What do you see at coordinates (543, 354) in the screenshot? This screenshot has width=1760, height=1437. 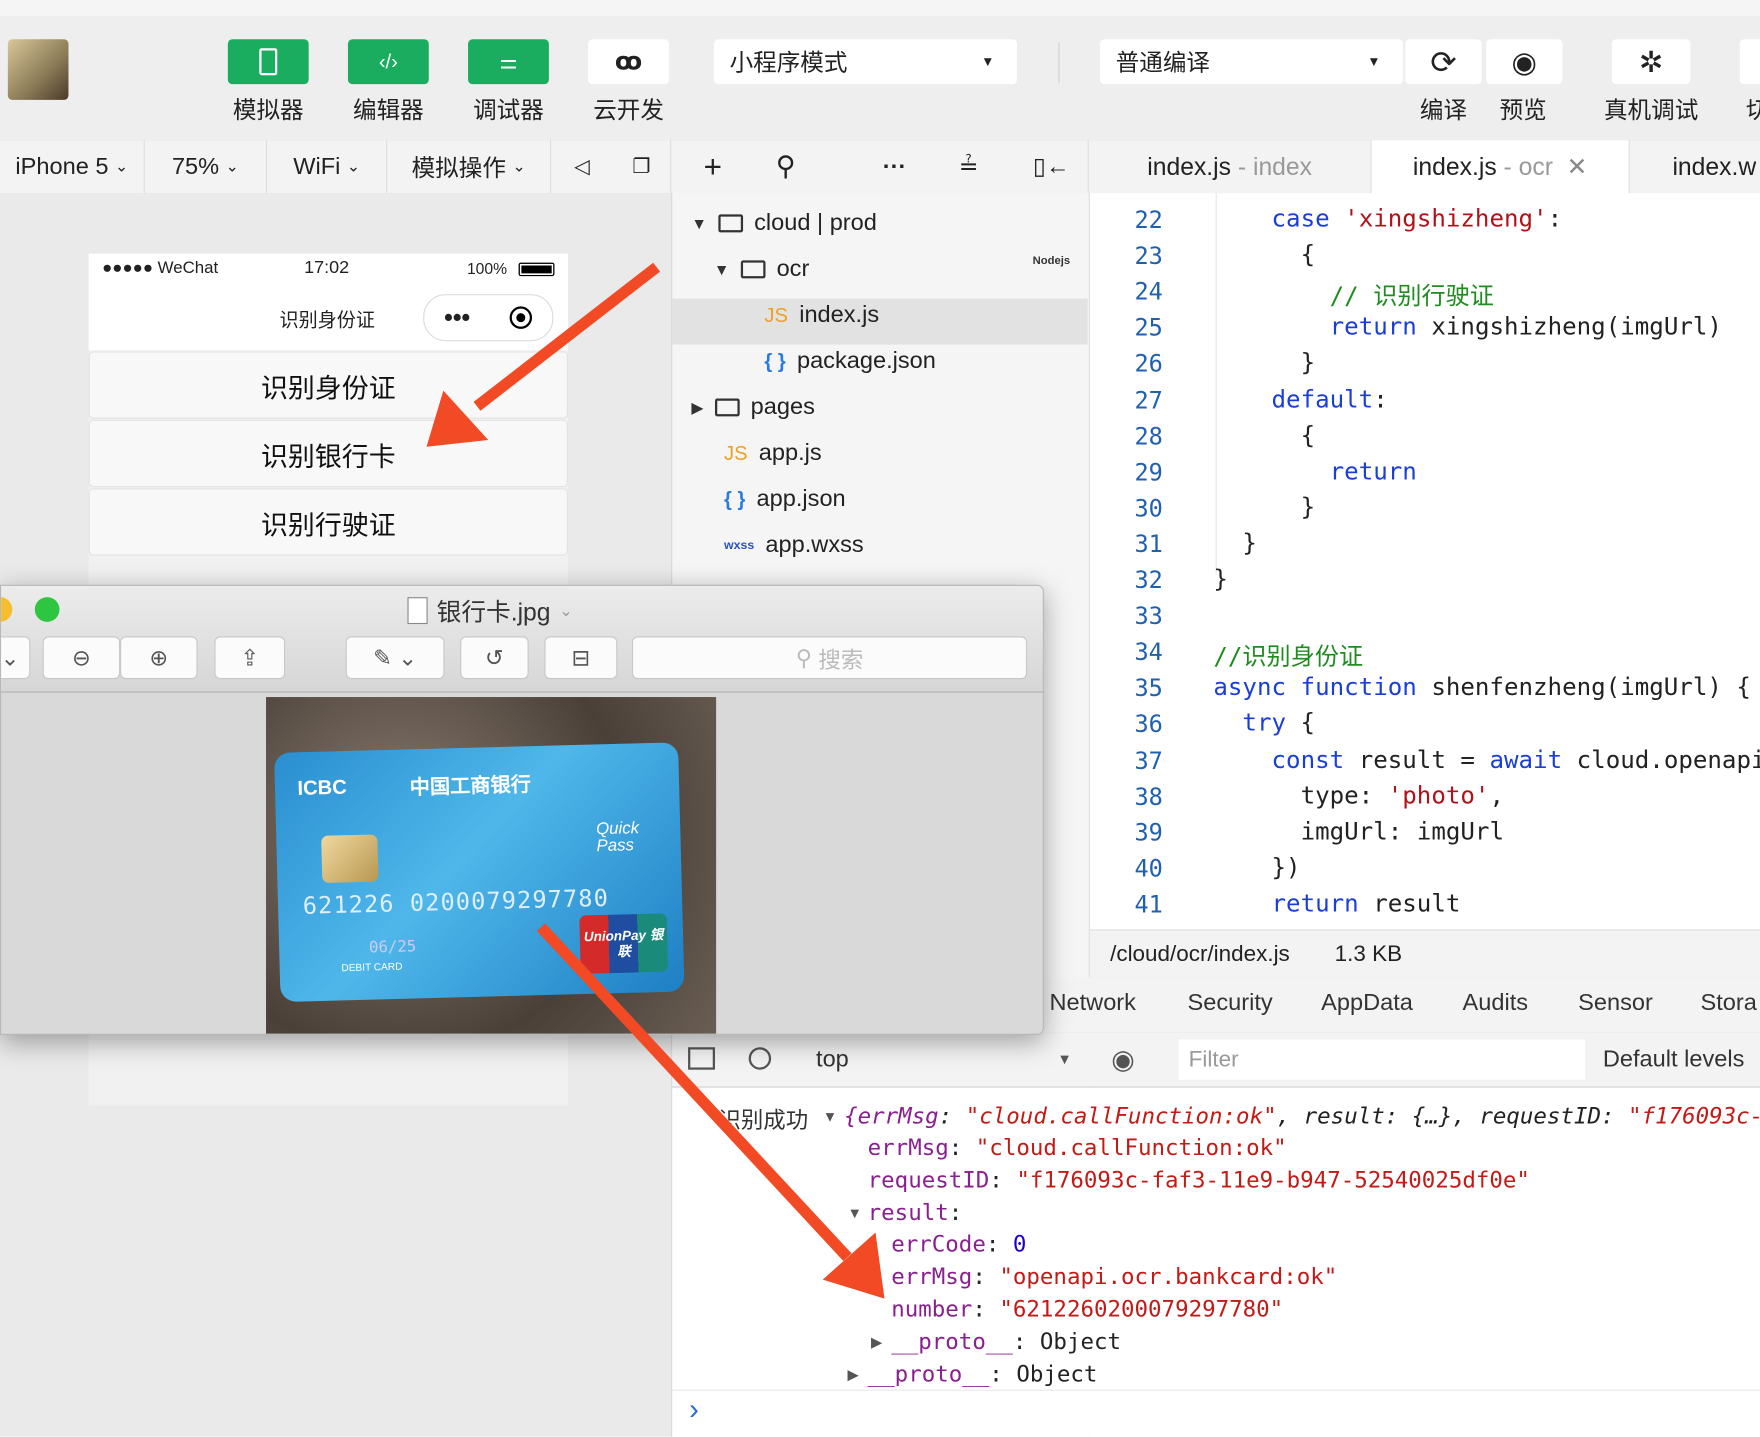 I see `arrow-to-bankcard-button` at bounding box center [543, 354].